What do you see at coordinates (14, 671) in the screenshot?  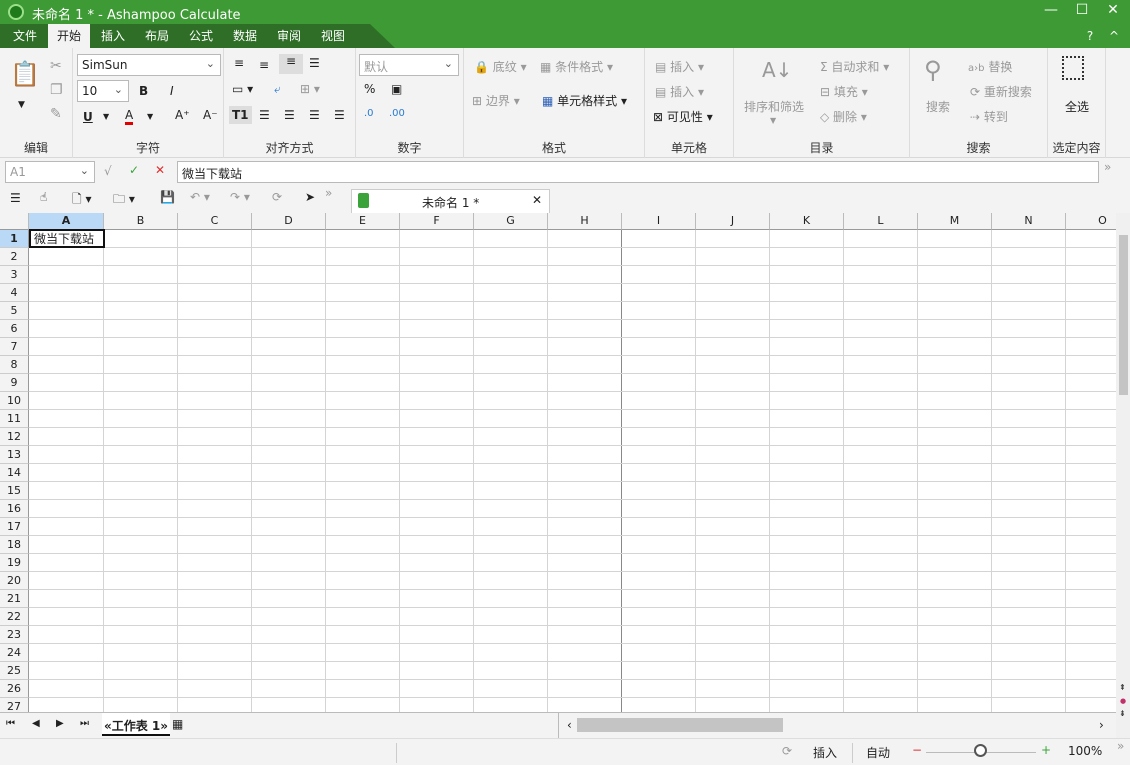 I see `row-header-25: 25` at bounding box center [14, 671].